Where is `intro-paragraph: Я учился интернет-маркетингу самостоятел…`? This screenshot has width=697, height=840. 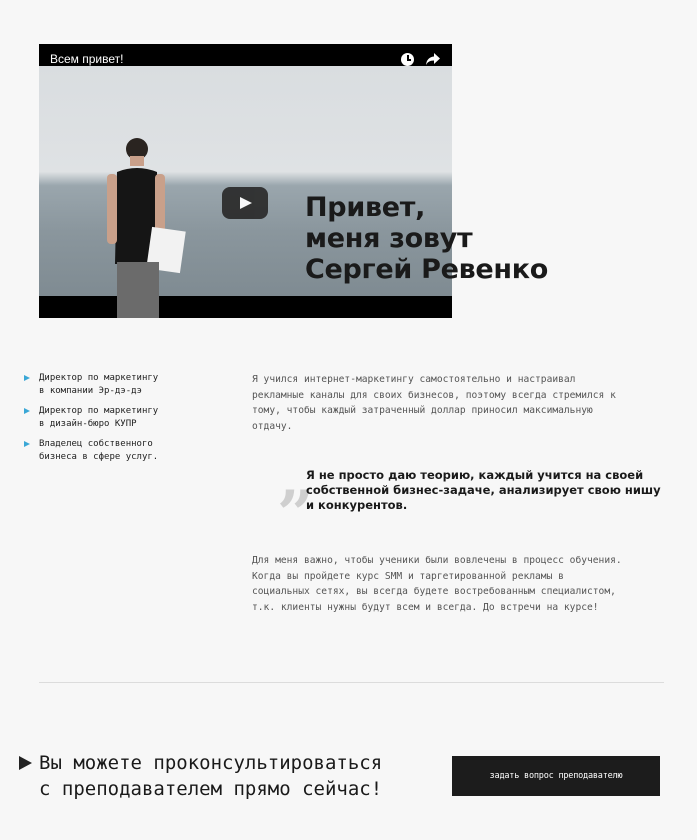
intro-paragraph: Я учился интернет-маркетингу самостоятел… is located at coordinates (462, 403).